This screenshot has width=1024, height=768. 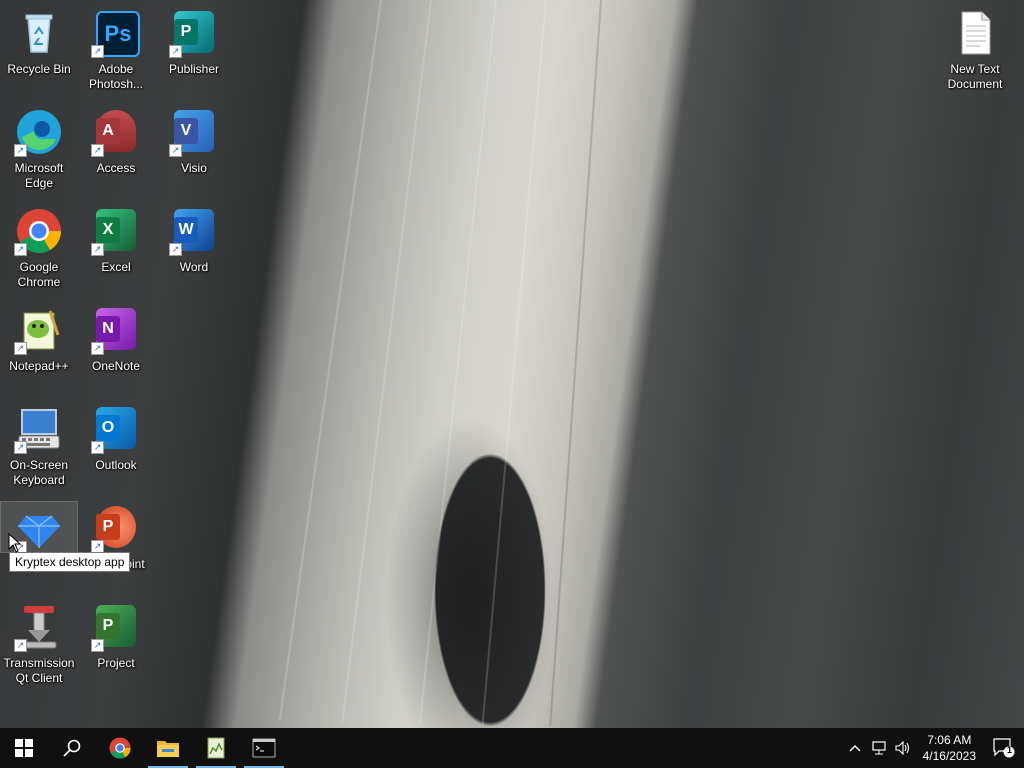 I want to click on volume-icon, so click(x=903, y=748).